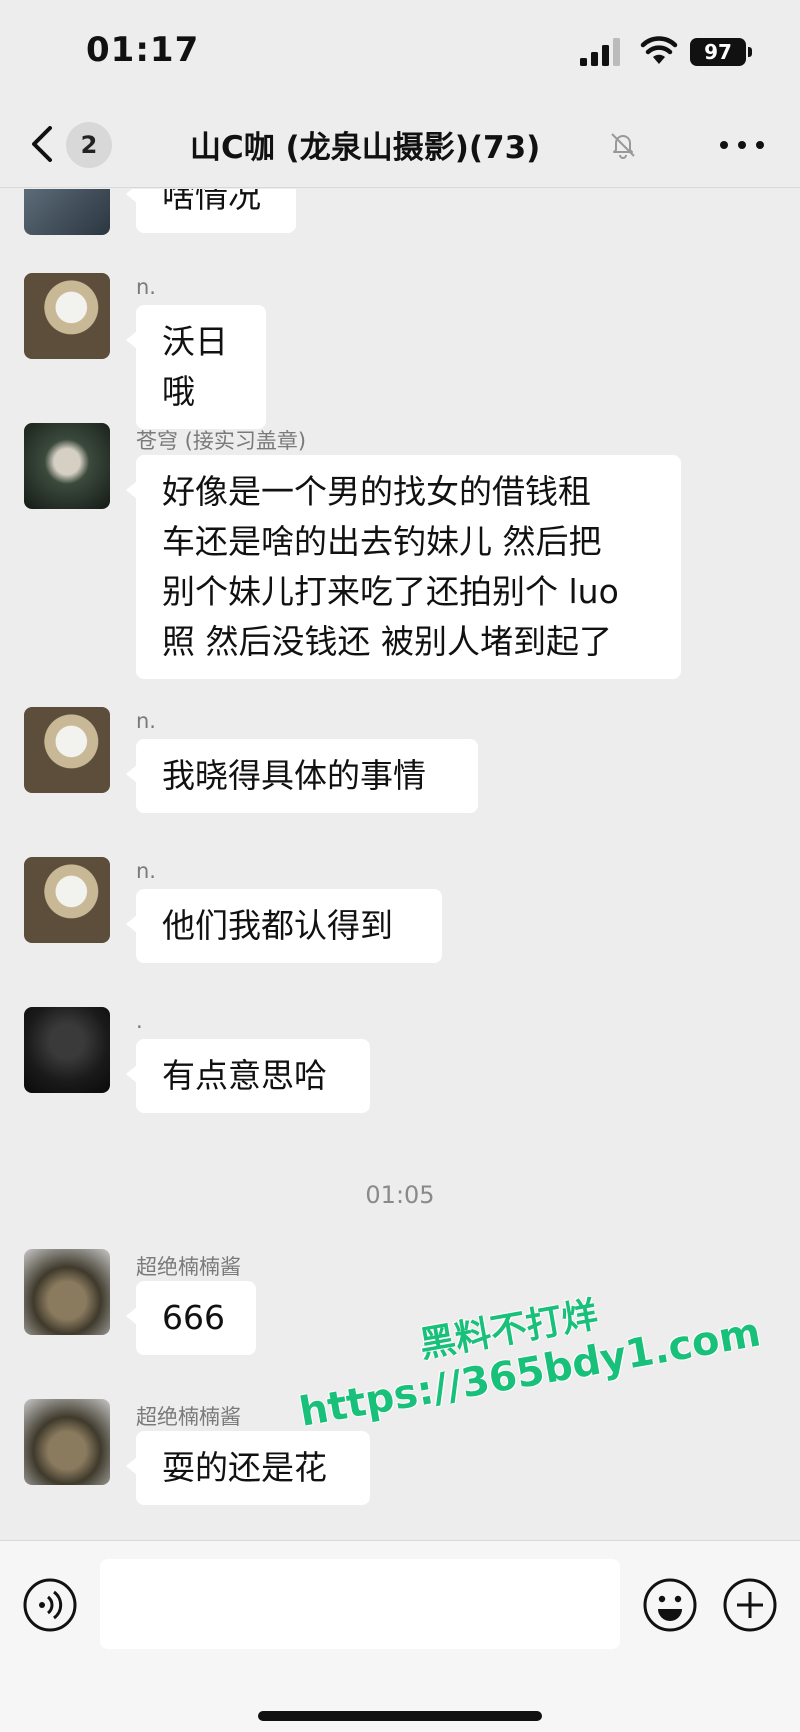 The height and width of the screenshot is (1732, 800). I want to click on message-text: 沃日哦, so click(195, 366).